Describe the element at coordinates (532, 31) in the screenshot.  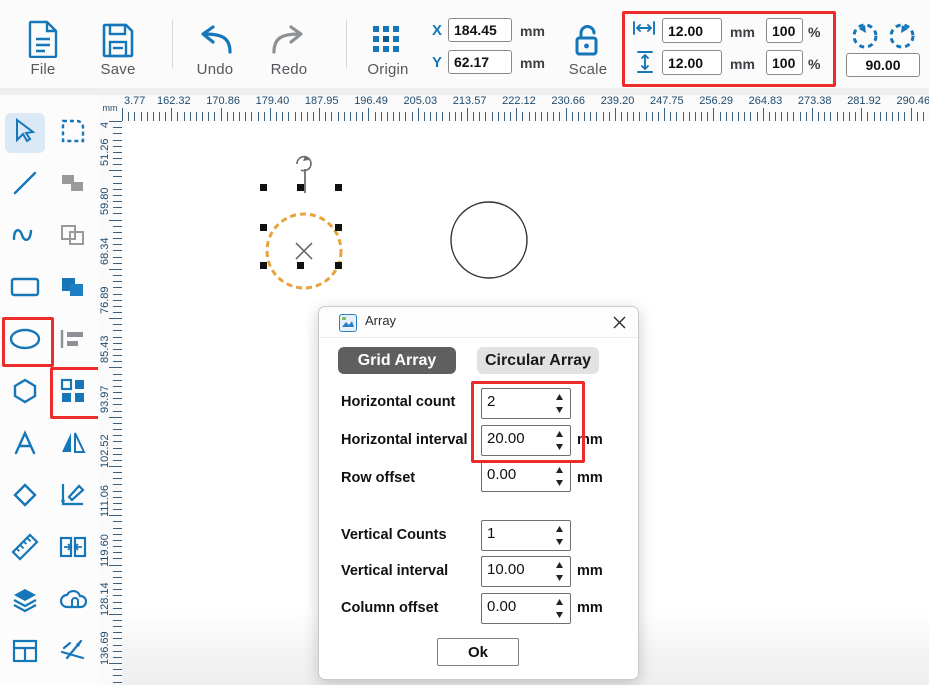
I see `x-unit: mm` at that location.